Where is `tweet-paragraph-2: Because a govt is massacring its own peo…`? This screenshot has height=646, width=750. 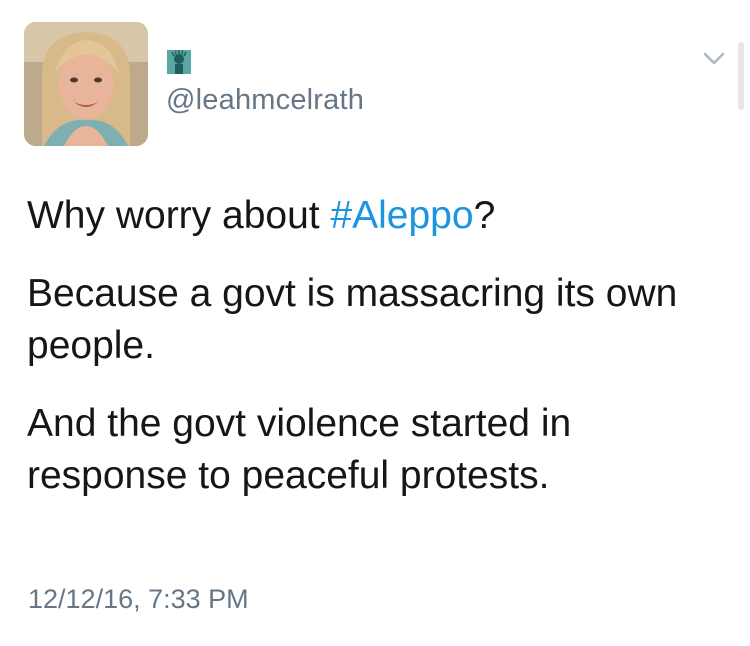 tweet-paragraph-2: Because a govt is massacring its own peo… is located at coordinates (352, 319).